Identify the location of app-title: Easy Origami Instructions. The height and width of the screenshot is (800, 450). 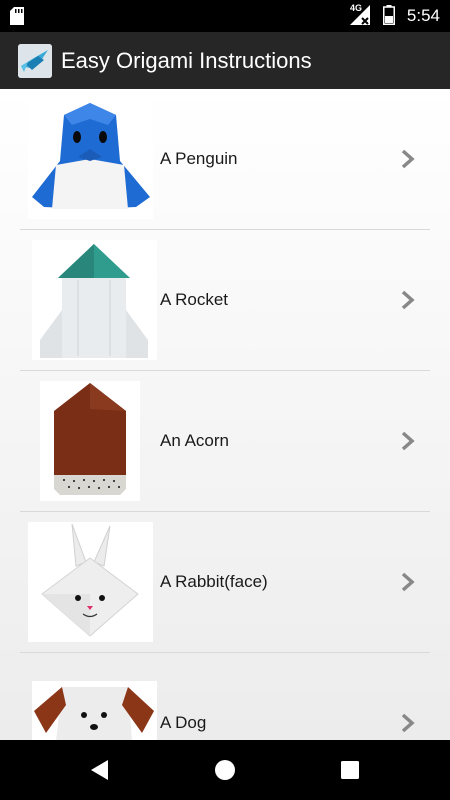
(186, 60).